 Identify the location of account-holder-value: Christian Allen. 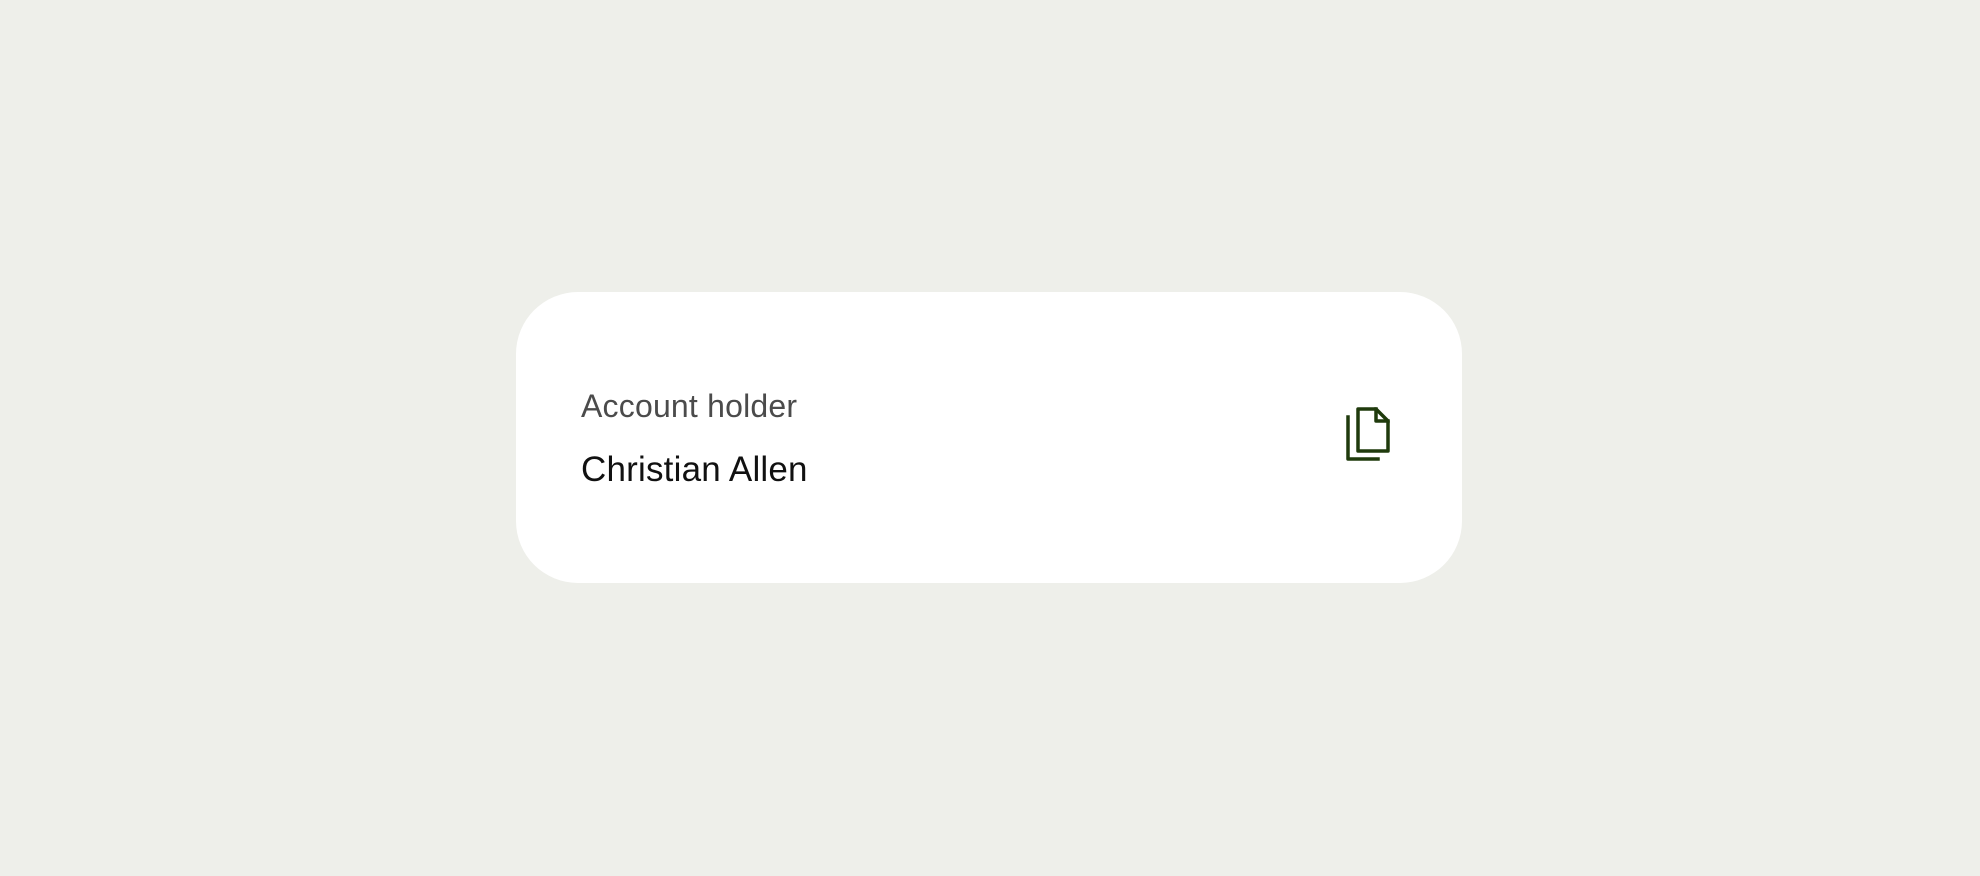
(694, 469).